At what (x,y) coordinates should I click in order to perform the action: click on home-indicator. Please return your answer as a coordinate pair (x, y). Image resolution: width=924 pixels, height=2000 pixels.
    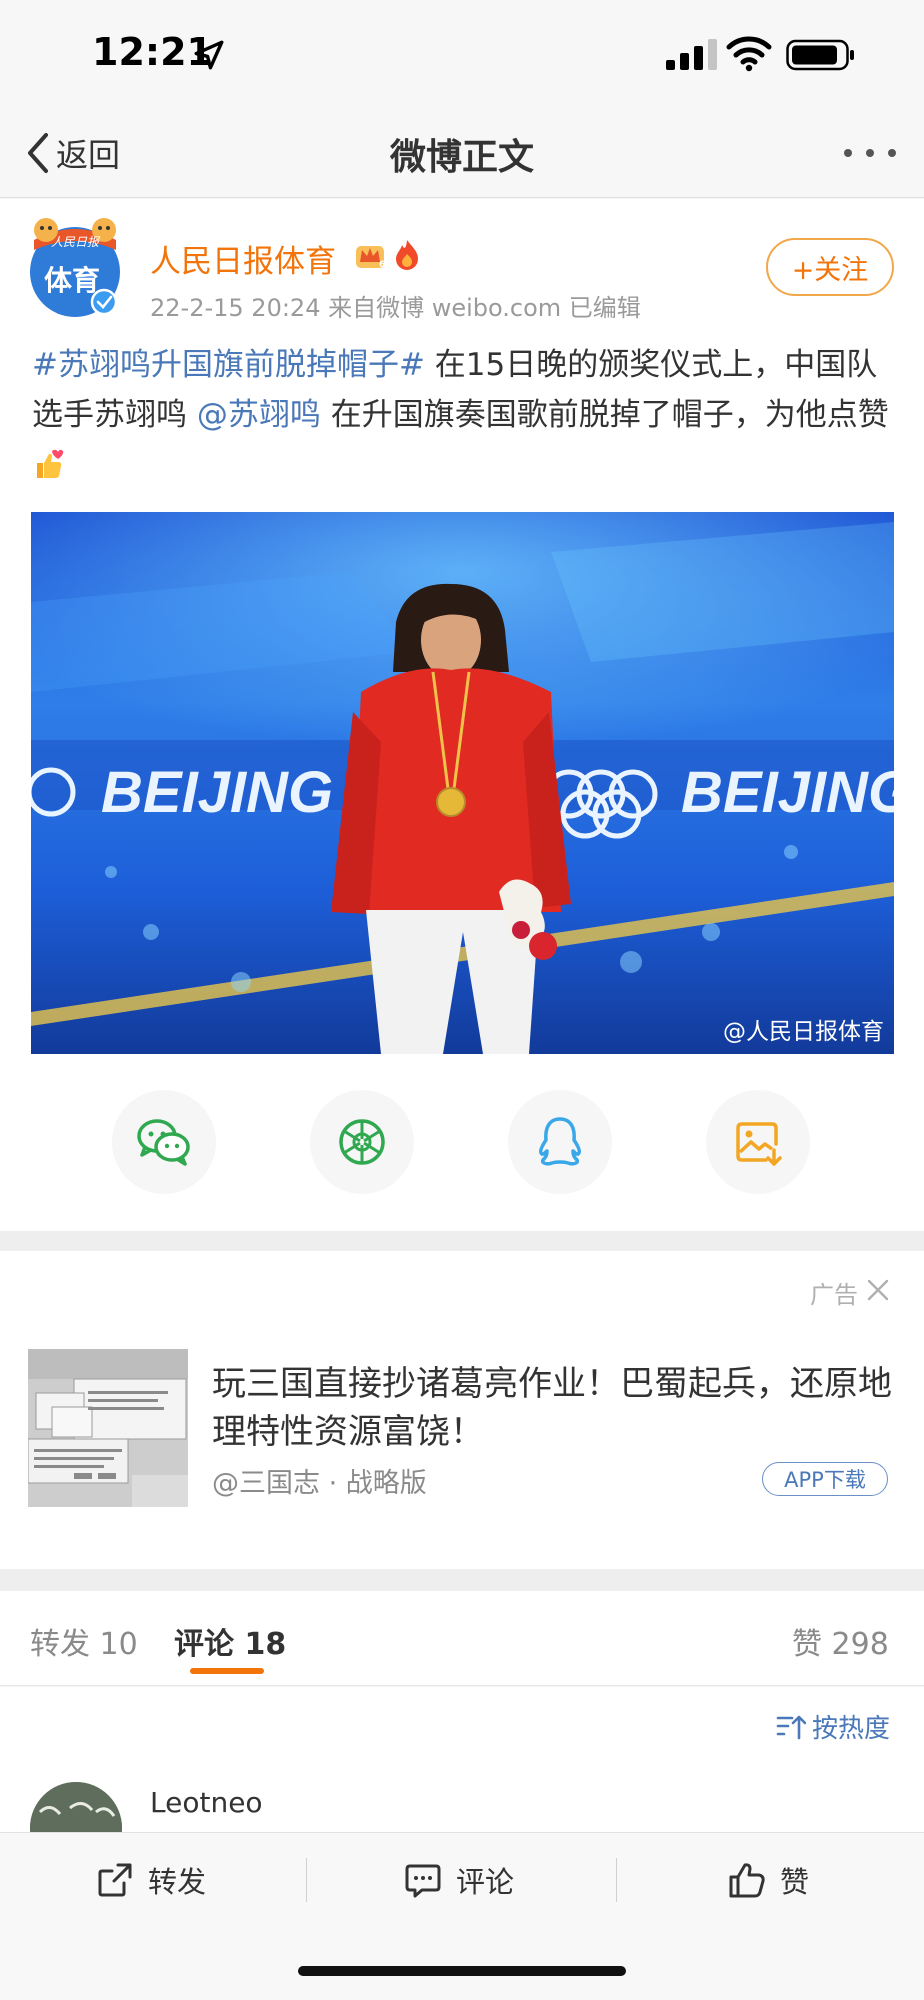
    Looking at the image, I should click on (462, 1971).